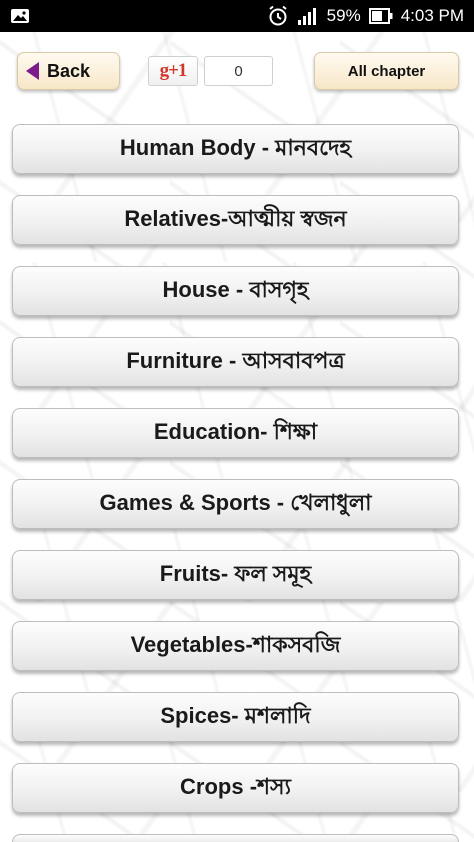 The height and width of the screenshot is (842, 474). I want to click on back-button: Back, so click(68, 71).